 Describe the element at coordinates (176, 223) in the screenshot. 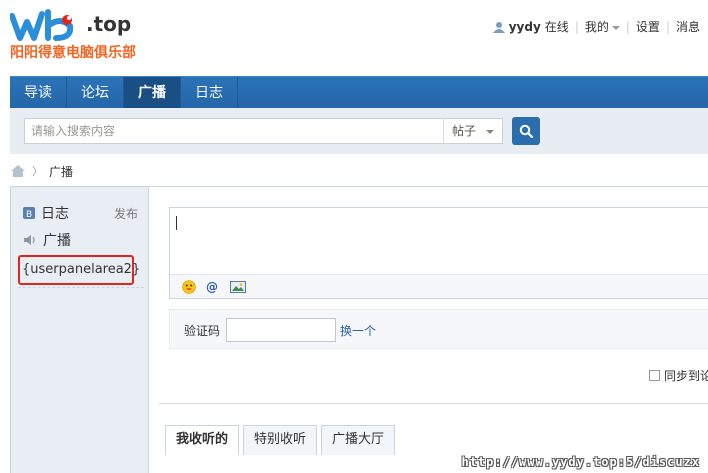

I see `text-cursor` at that location.